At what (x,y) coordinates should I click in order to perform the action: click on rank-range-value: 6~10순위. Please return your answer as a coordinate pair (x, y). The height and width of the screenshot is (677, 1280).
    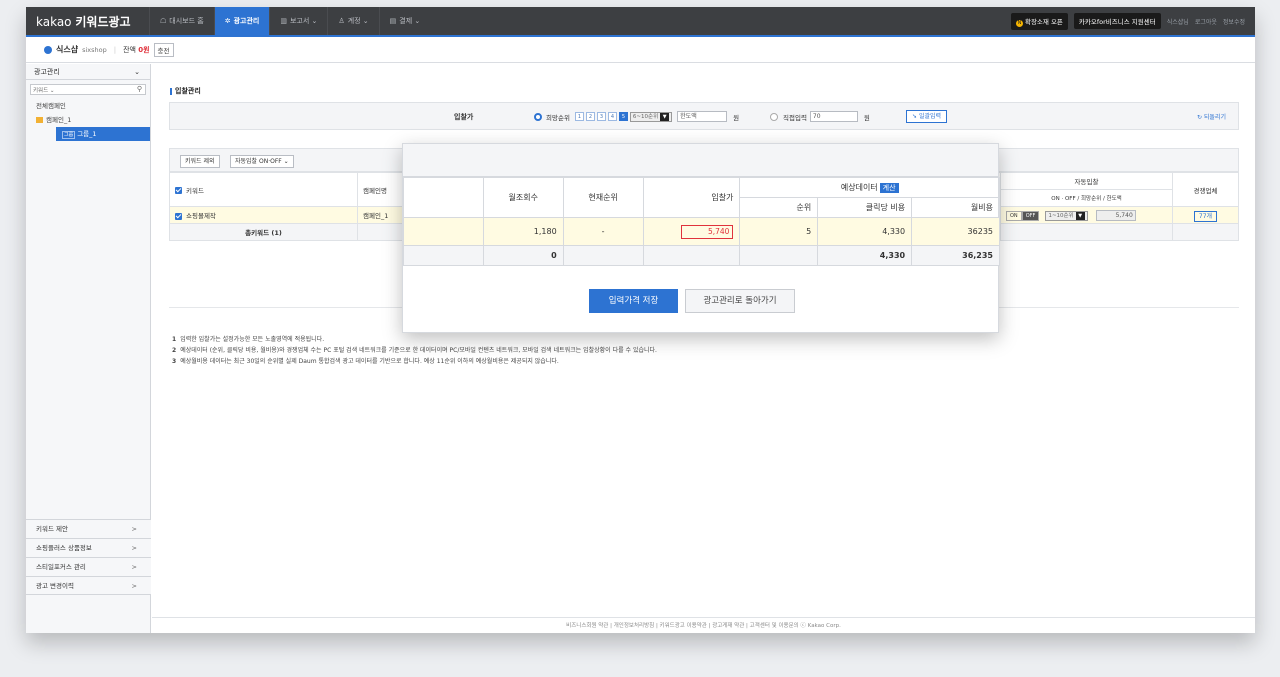
    Looking at the image, I should click on (645, 116).